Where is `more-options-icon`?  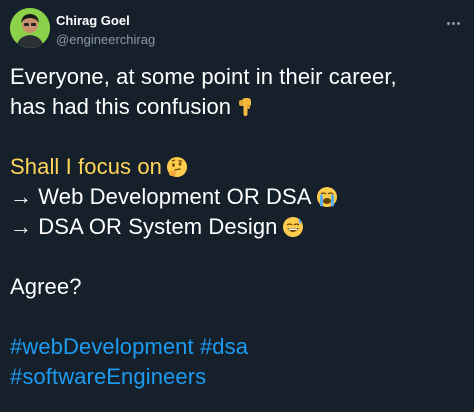
more-options-icon is located at coordinates (453, 23).